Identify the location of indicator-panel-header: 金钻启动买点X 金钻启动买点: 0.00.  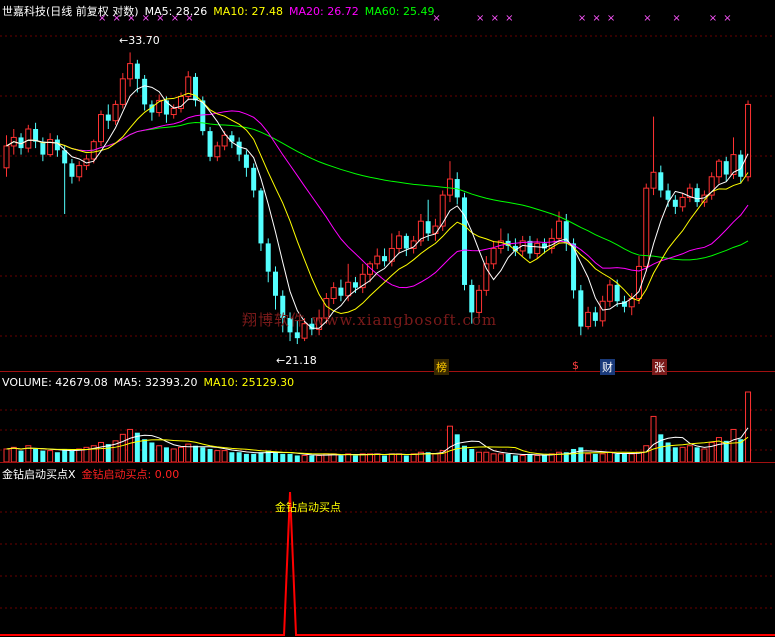
(93, 474).